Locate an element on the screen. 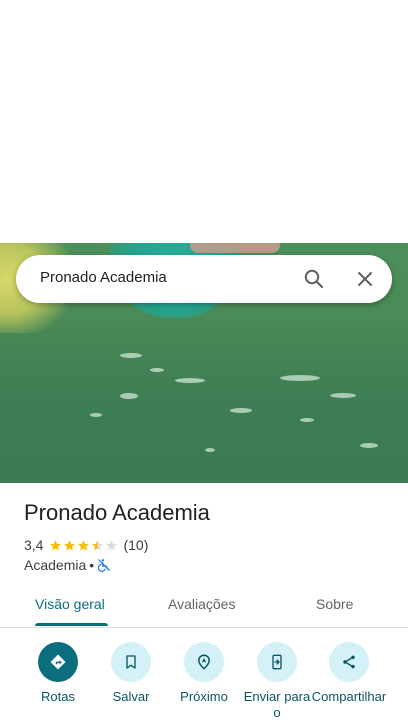  star-rating is located at coordinates (84, 545).